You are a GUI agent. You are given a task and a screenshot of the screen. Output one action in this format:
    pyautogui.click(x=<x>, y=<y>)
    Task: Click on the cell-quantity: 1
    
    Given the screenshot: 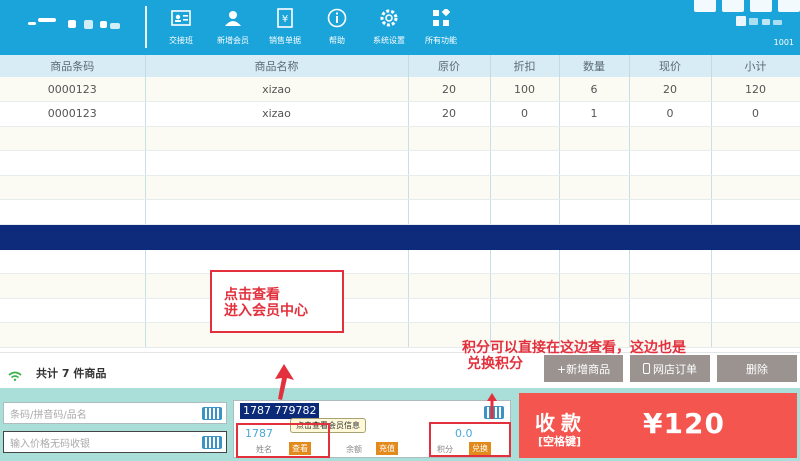 What is the action you would take?
    pyautogui.click(x=594, y=114)
    